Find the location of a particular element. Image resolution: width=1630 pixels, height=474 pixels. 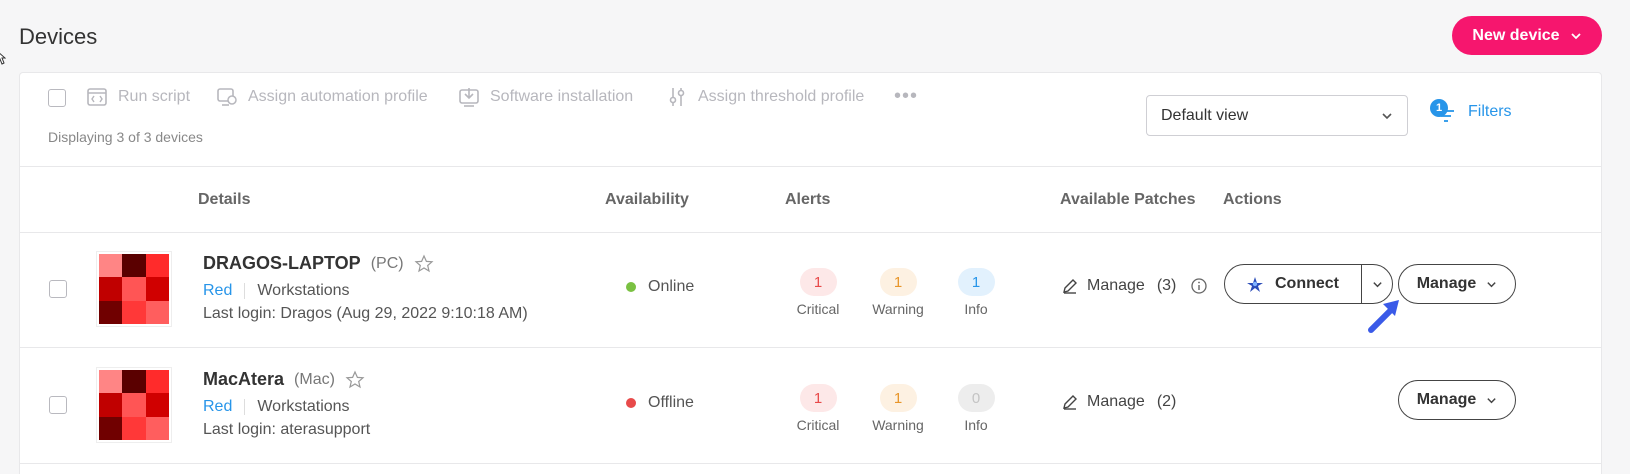

info-count: 0 is located at coordinates (976, 398).